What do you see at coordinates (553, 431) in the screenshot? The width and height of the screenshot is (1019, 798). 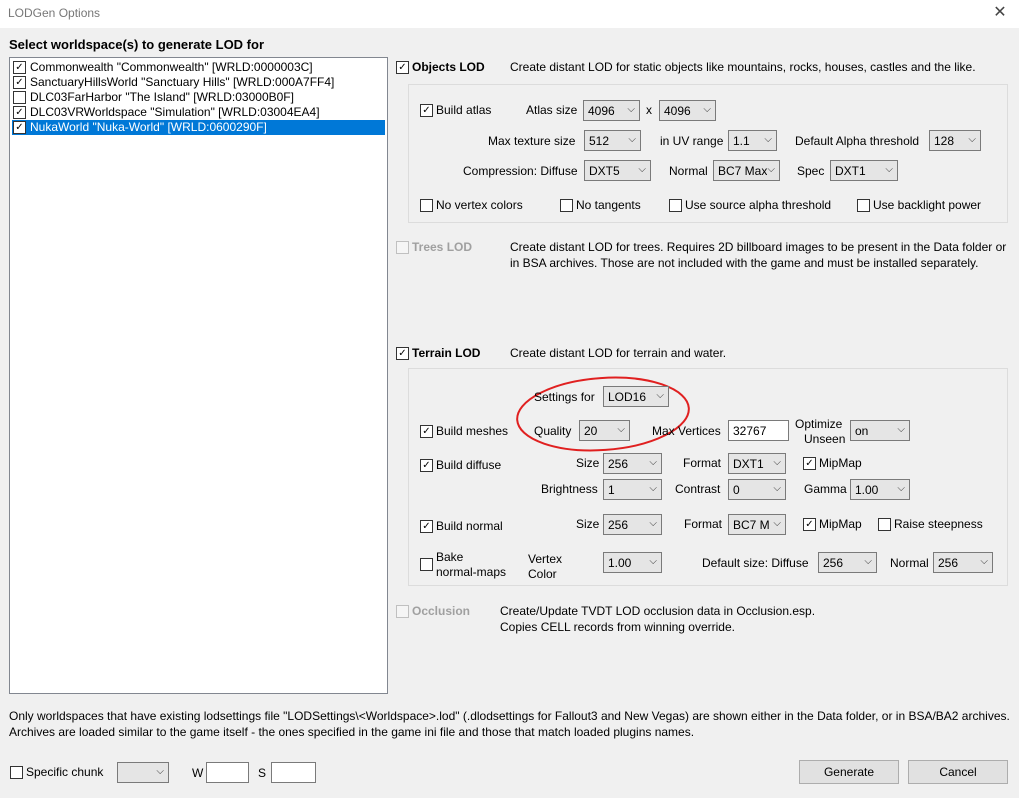 I see `quality-label: Quality` at bounding box center [553, 431].